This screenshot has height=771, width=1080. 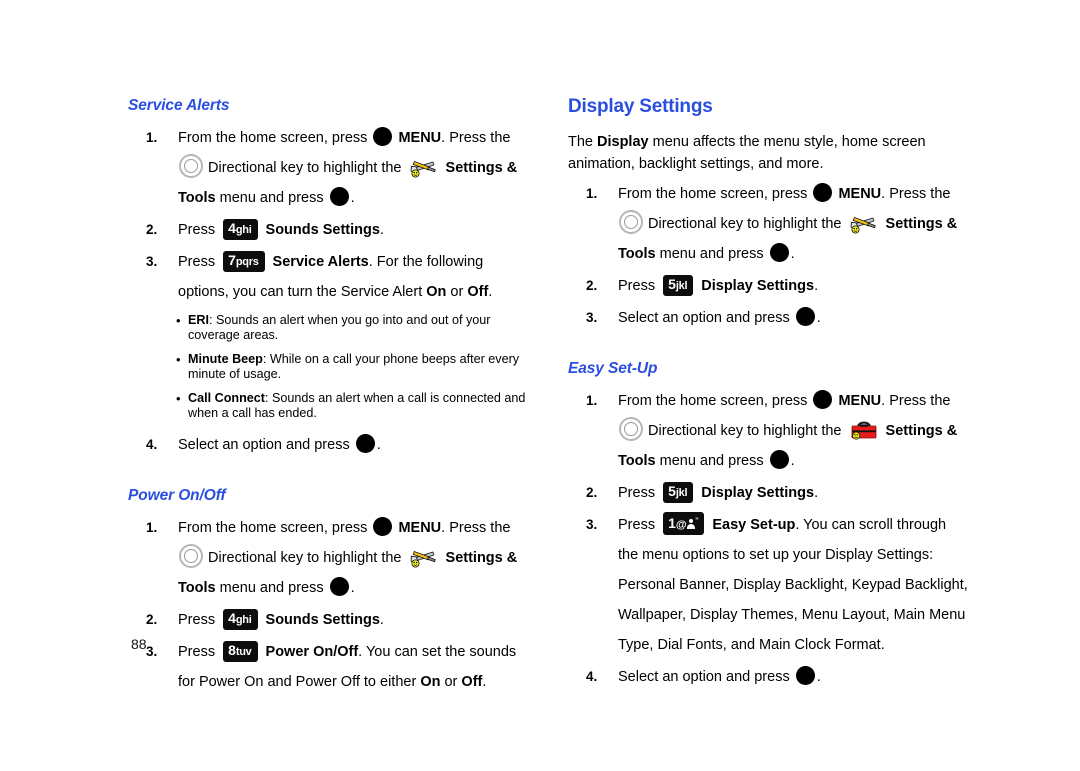 I want to click on section-heading-power-on-off: Power On/Off, so click(x=177, y=495).